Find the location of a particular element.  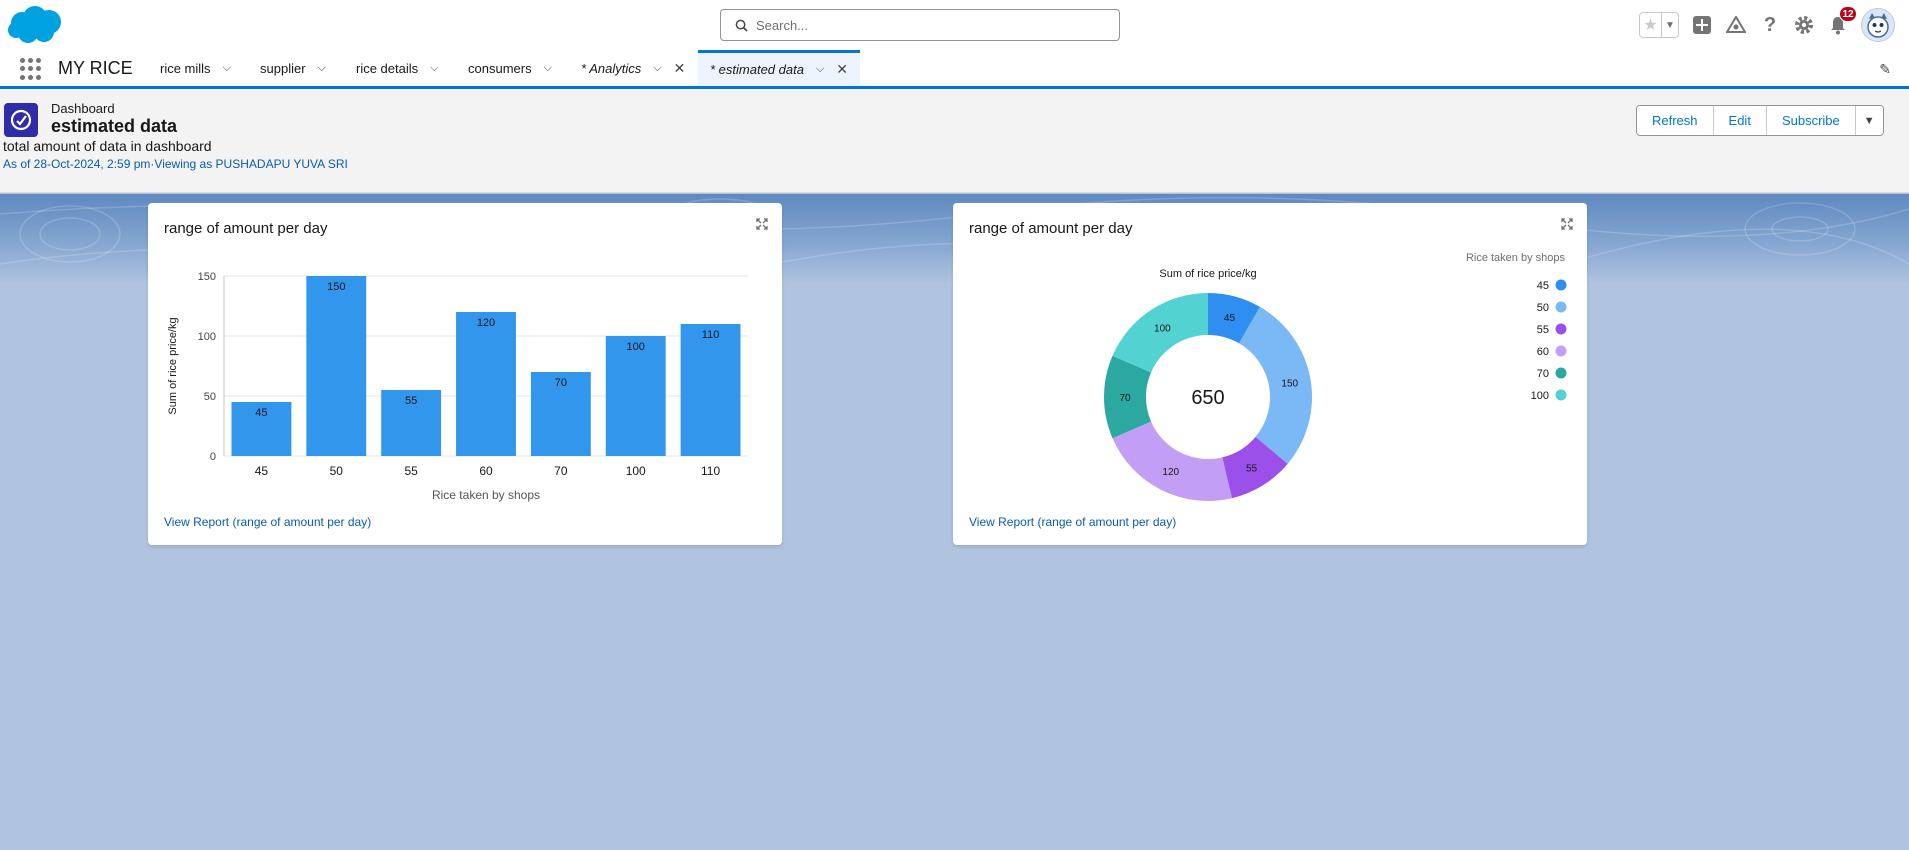

tab-consumers: consumers ⌵ is located at coordinates (510, 68).